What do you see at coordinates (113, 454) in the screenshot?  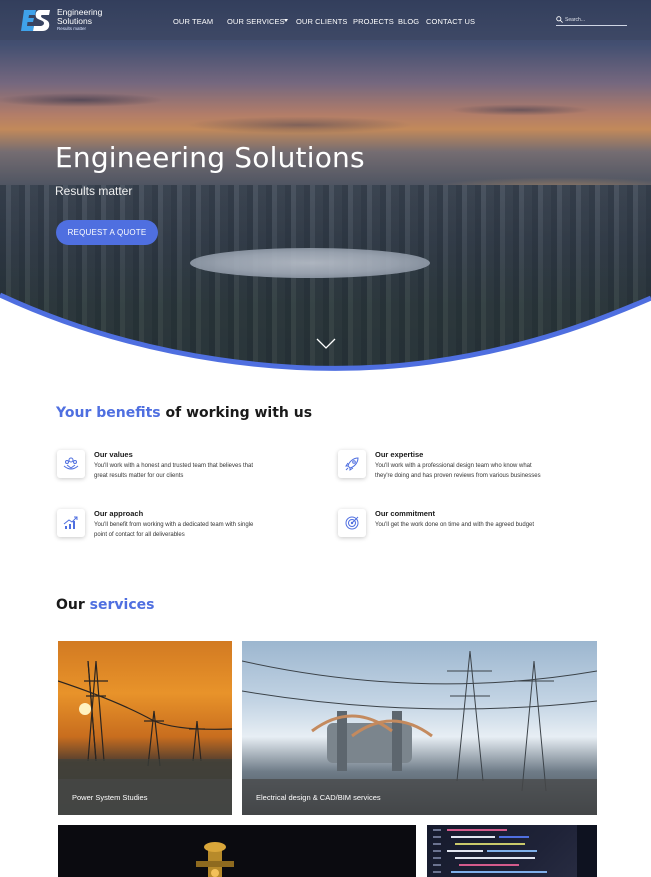 I see `benefit-title: Our values` at bounding box center [113, 454].